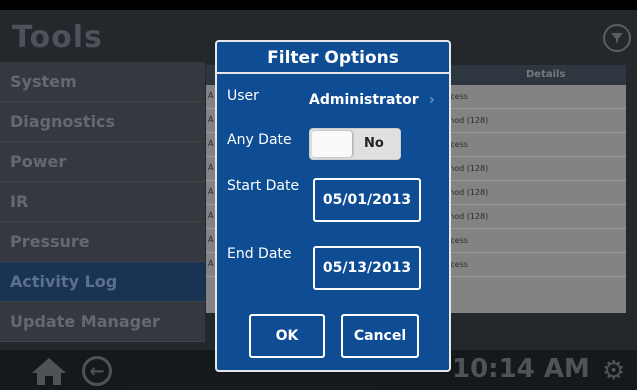 This screenshot has height=390, width=637. Describe the element at coordinates (259, 140) in the screenshot. I see `any-date-label: Any Date` at that location.